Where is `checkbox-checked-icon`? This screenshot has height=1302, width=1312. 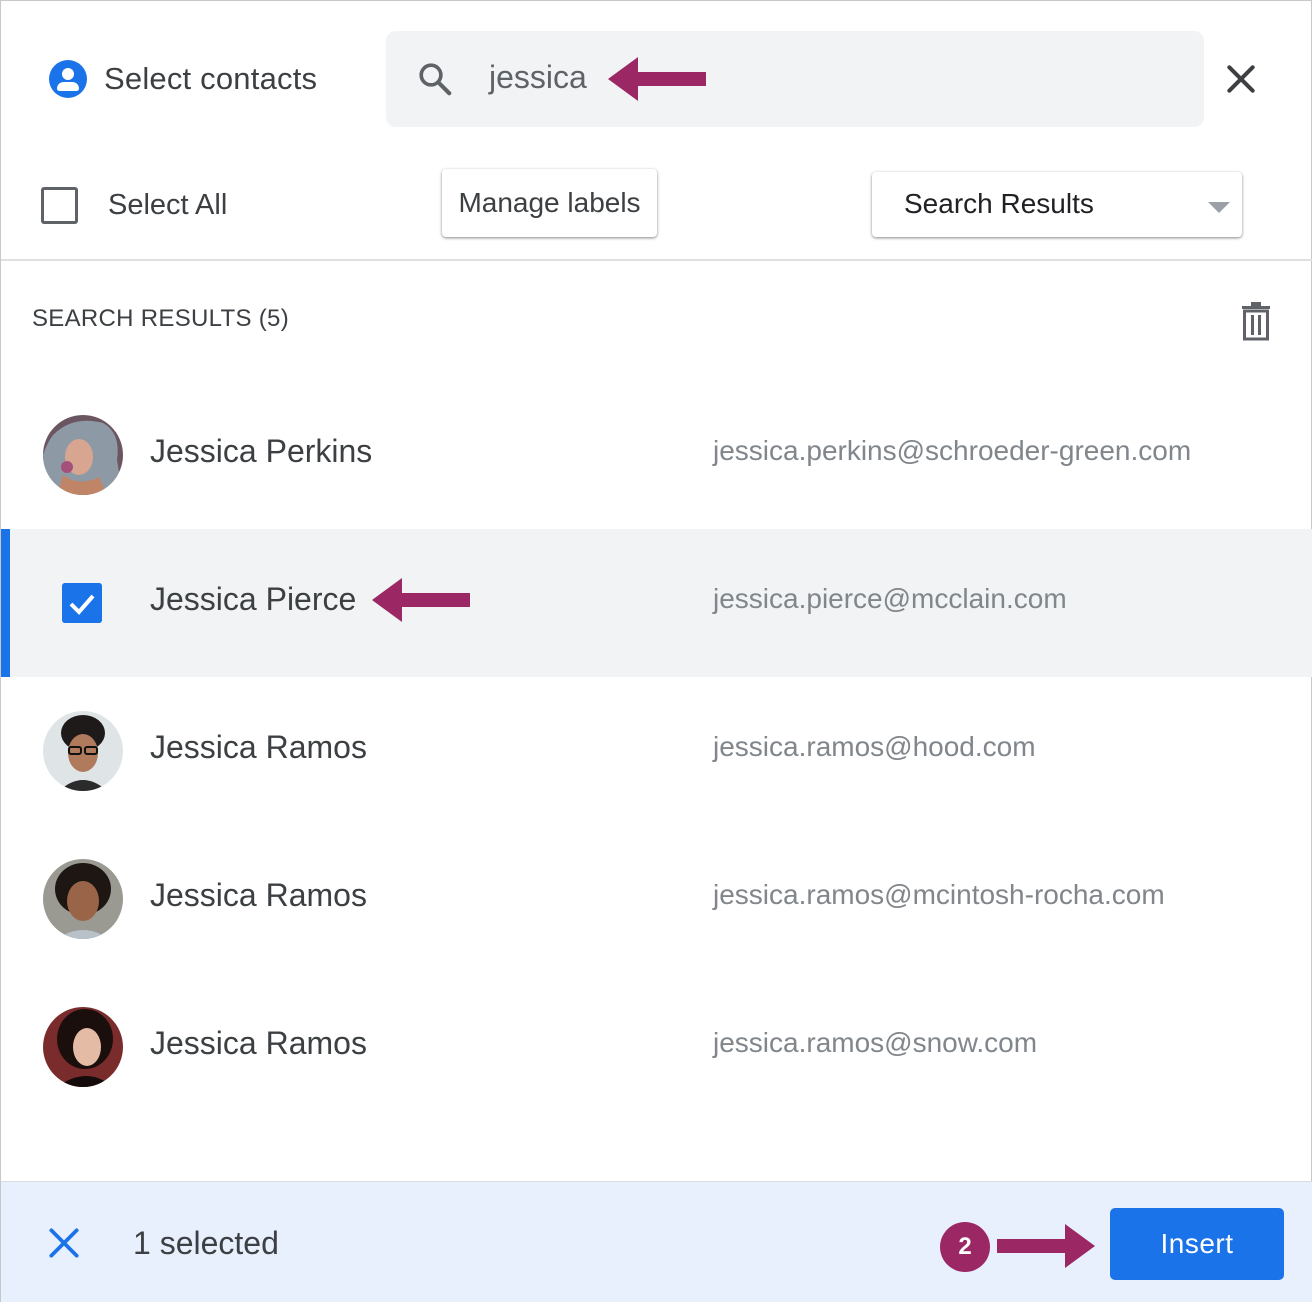
checkbox-checked-icon is located at coordinates (82, 603).